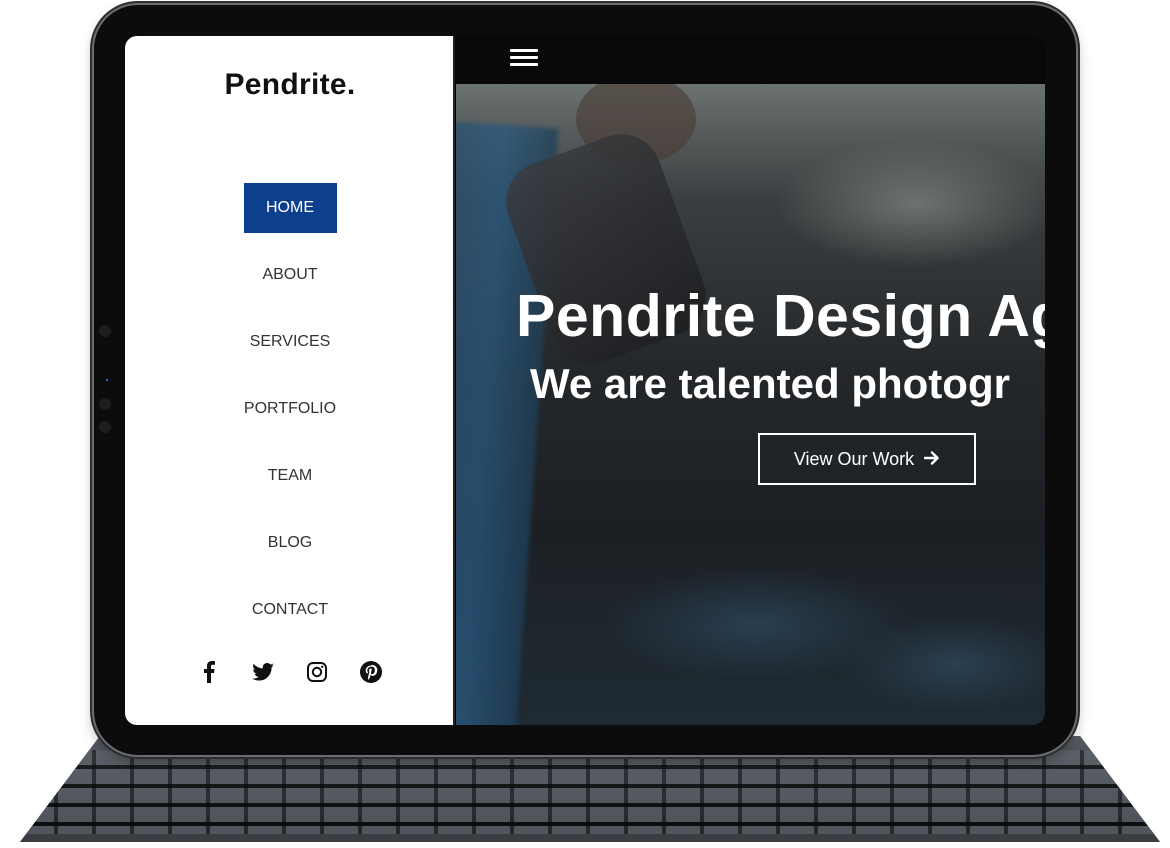 The width and height of the screenshot is (1170, 848). What do you see at coordinates (524, 59) in the screenshot?
I see `hamburger-menu-icon` at bounding box center [524, 59].